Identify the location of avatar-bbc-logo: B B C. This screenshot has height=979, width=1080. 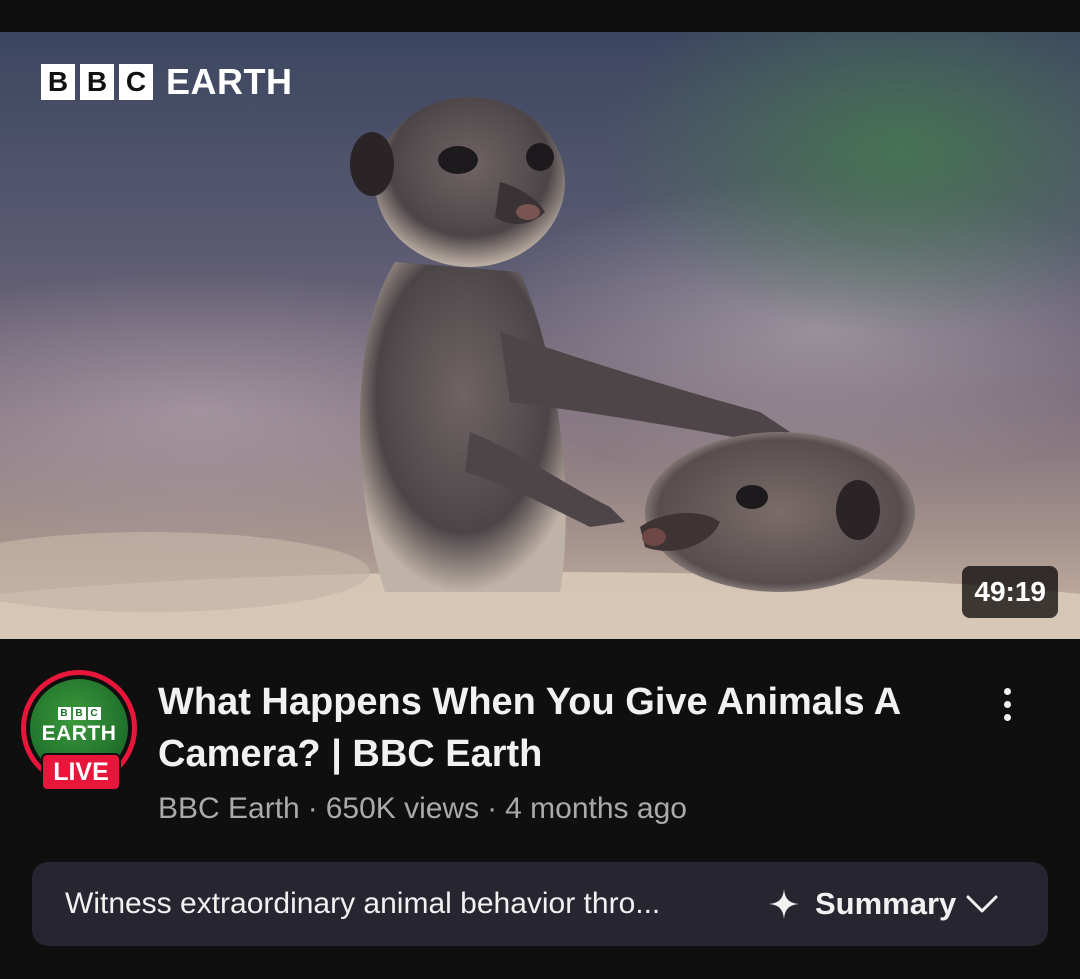
(79, 713).